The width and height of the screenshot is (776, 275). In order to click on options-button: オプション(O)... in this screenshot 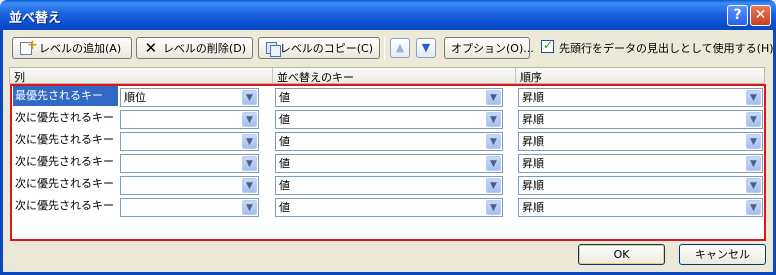, I will do `click(489, 48)`.